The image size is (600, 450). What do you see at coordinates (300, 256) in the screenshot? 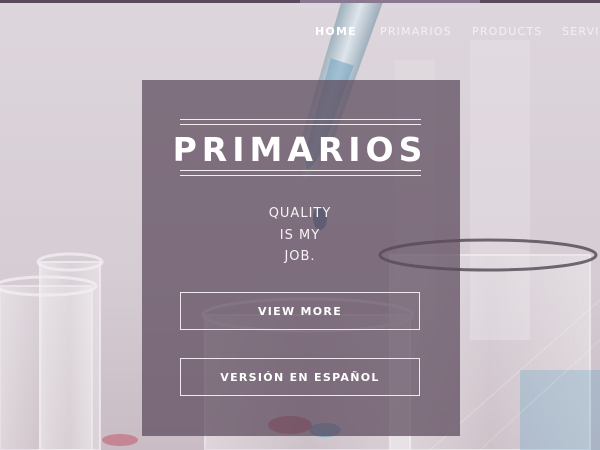
I see `tagline-line-3: JOB.` at bounding box center [300, 256].